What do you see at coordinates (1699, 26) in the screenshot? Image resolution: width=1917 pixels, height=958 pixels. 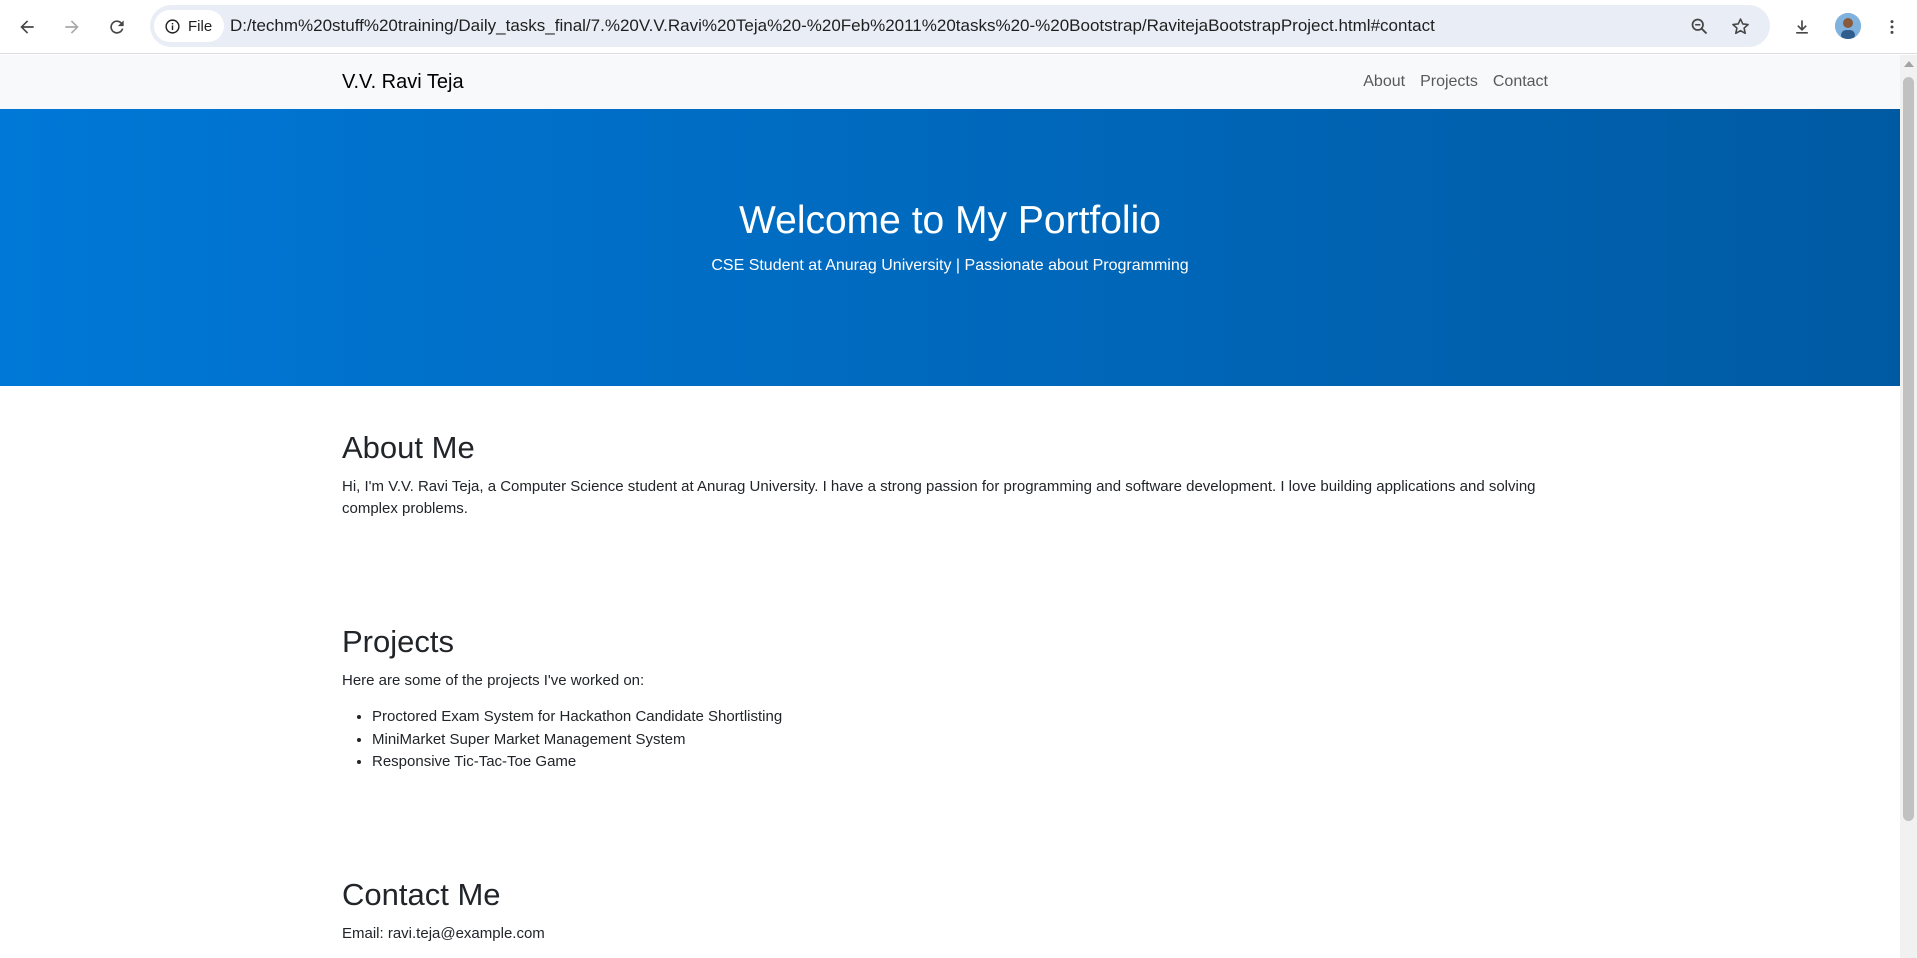 I see `zoom-icon` at bounding box center [1699, 26].